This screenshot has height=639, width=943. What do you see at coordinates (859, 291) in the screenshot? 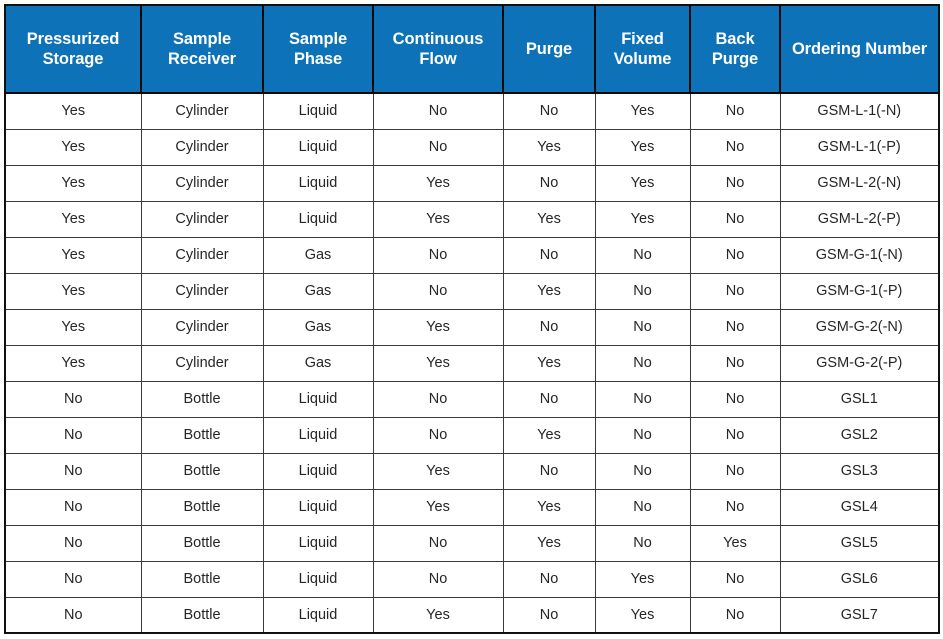
I see `cell-ordering-number: GSM-G-1(-P)` at bounding box center [859, 291].